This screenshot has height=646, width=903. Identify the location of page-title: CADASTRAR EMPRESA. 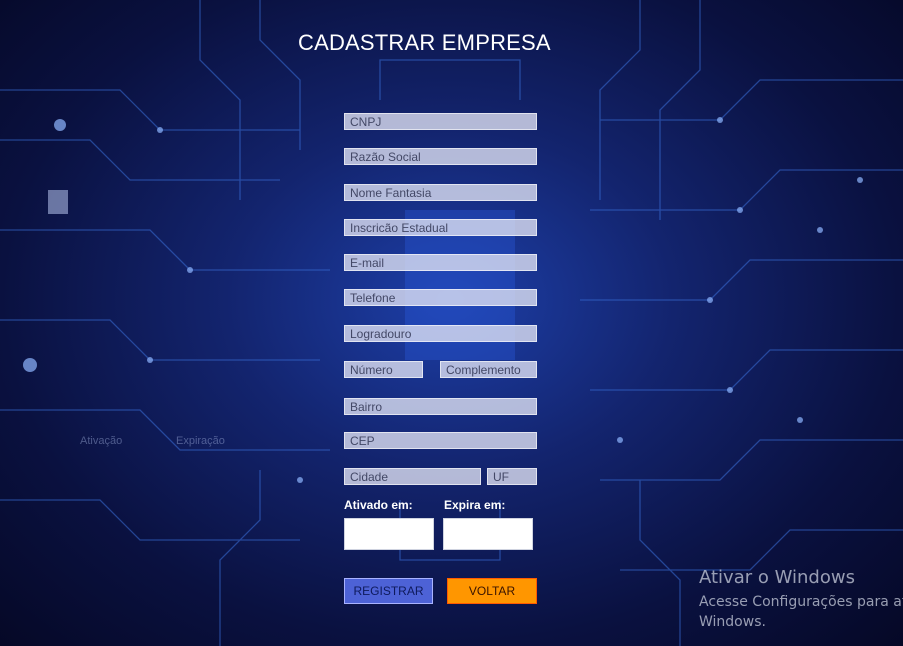
(424, 42).